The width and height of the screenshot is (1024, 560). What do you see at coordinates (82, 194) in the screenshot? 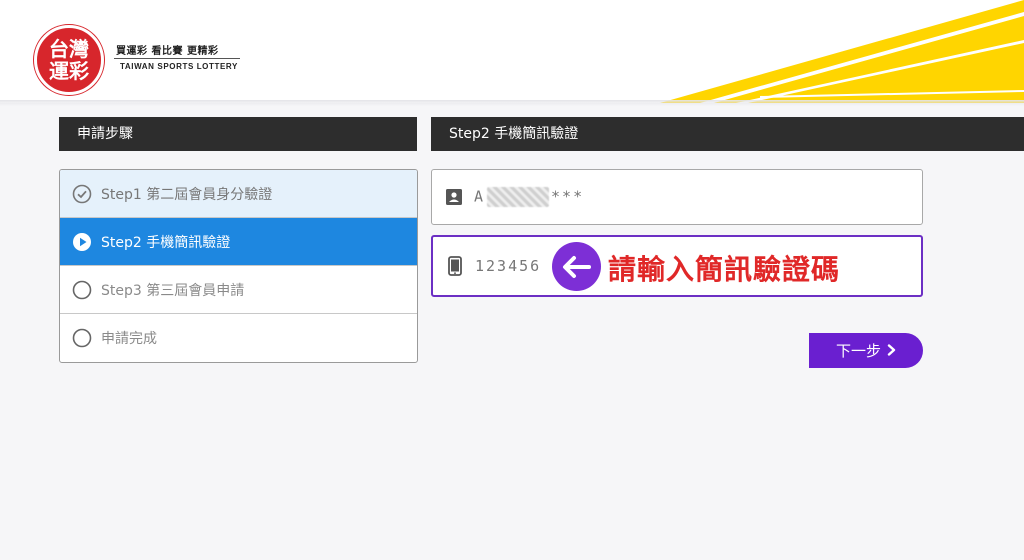
I see `check-circle-icon` at bounding box center [82, 194].